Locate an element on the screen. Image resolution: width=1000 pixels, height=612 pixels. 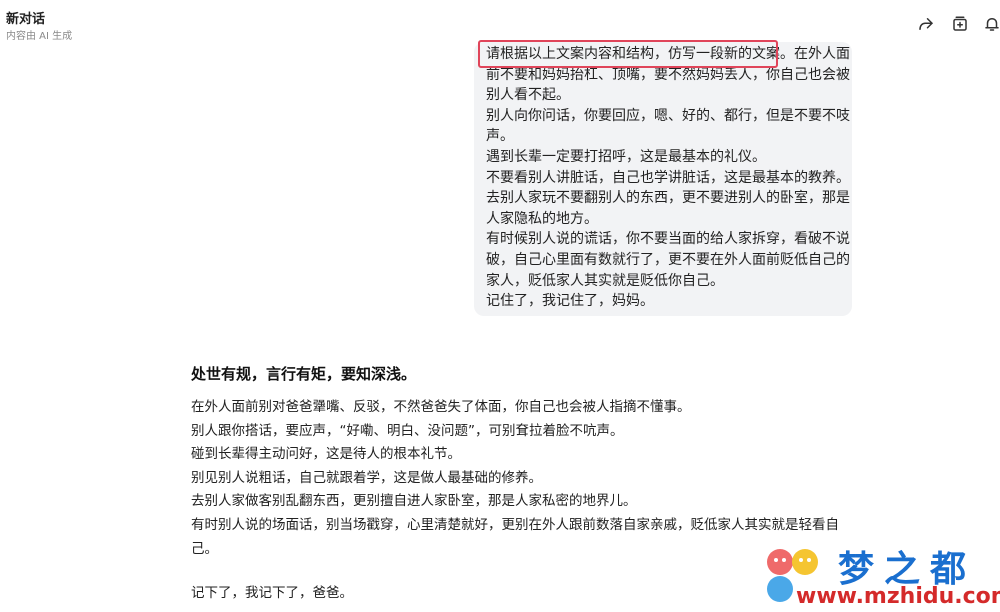
user-message-line: 破，自己心里面有数就行了，更不要在外人面前贬低自己的 is located at coordinates (668, 259).